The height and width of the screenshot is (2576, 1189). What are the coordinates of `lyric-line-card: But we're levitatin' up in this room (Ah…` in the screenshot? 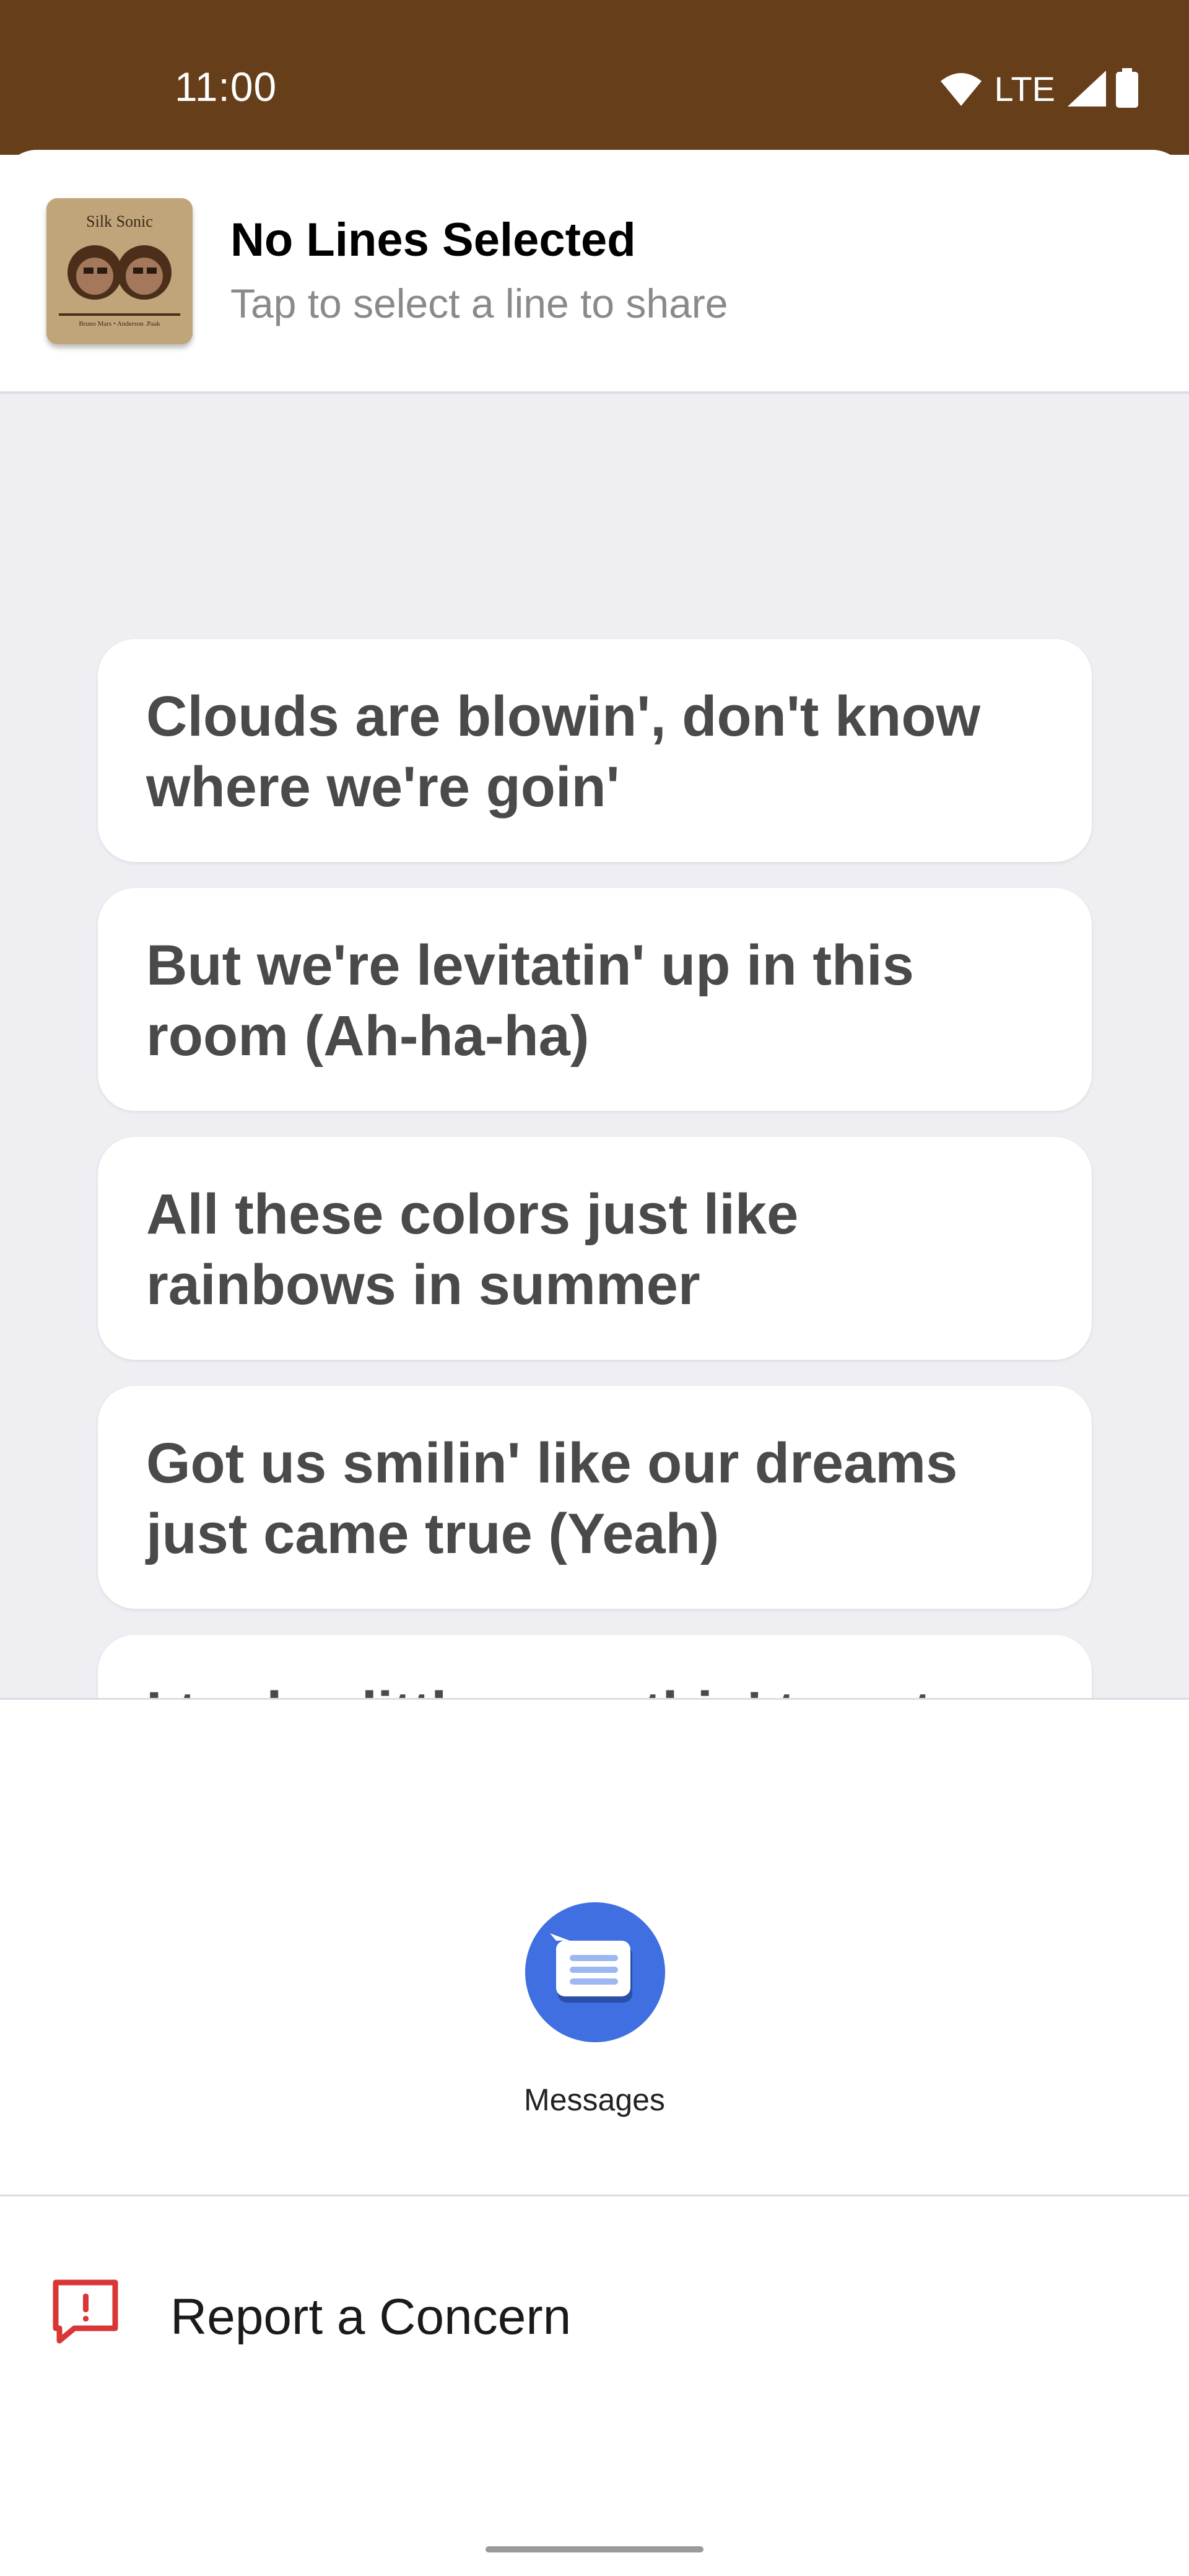 It's located at (595, 999).